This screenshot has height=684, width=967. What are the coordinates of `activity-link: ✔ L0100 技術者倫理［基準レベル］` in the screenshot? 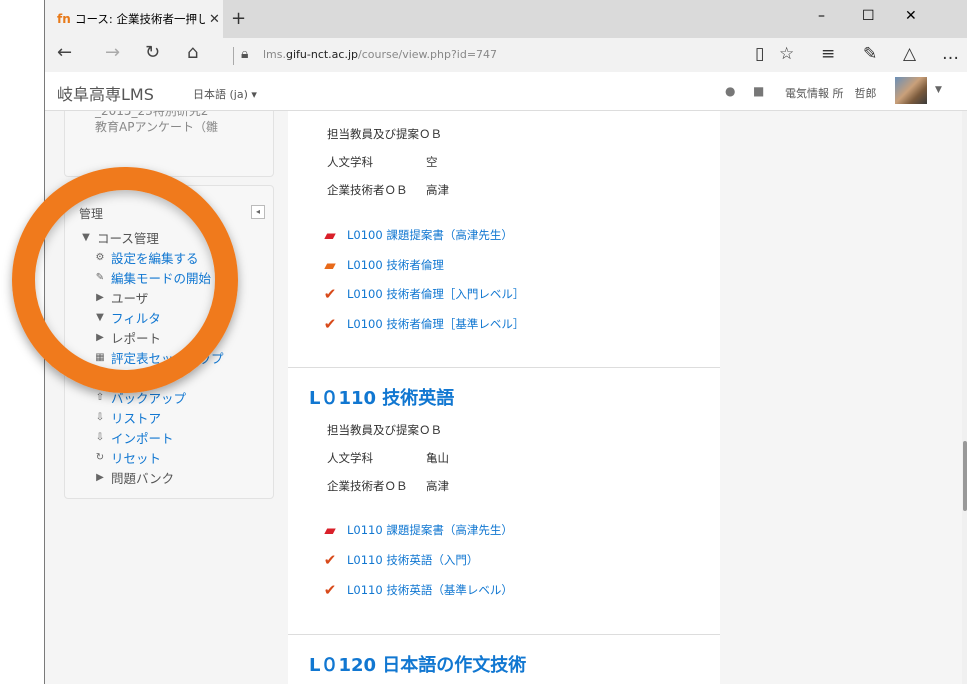 It's located at (423, 324).